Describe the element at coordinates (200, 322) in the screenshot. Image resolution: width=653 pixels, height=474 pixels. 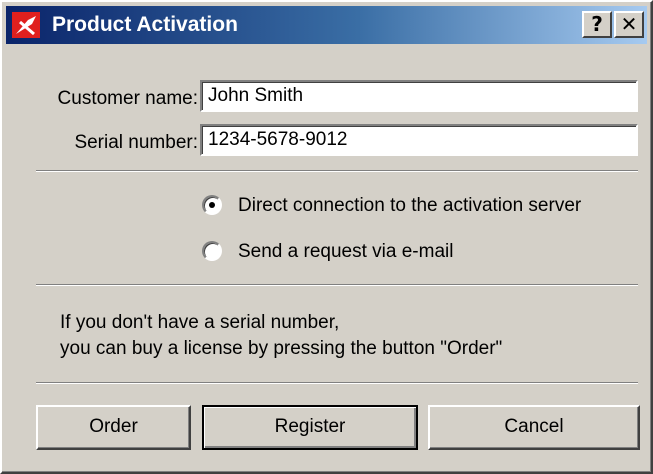
I see `info-line-1: If you don't have a serial number,` at that location.